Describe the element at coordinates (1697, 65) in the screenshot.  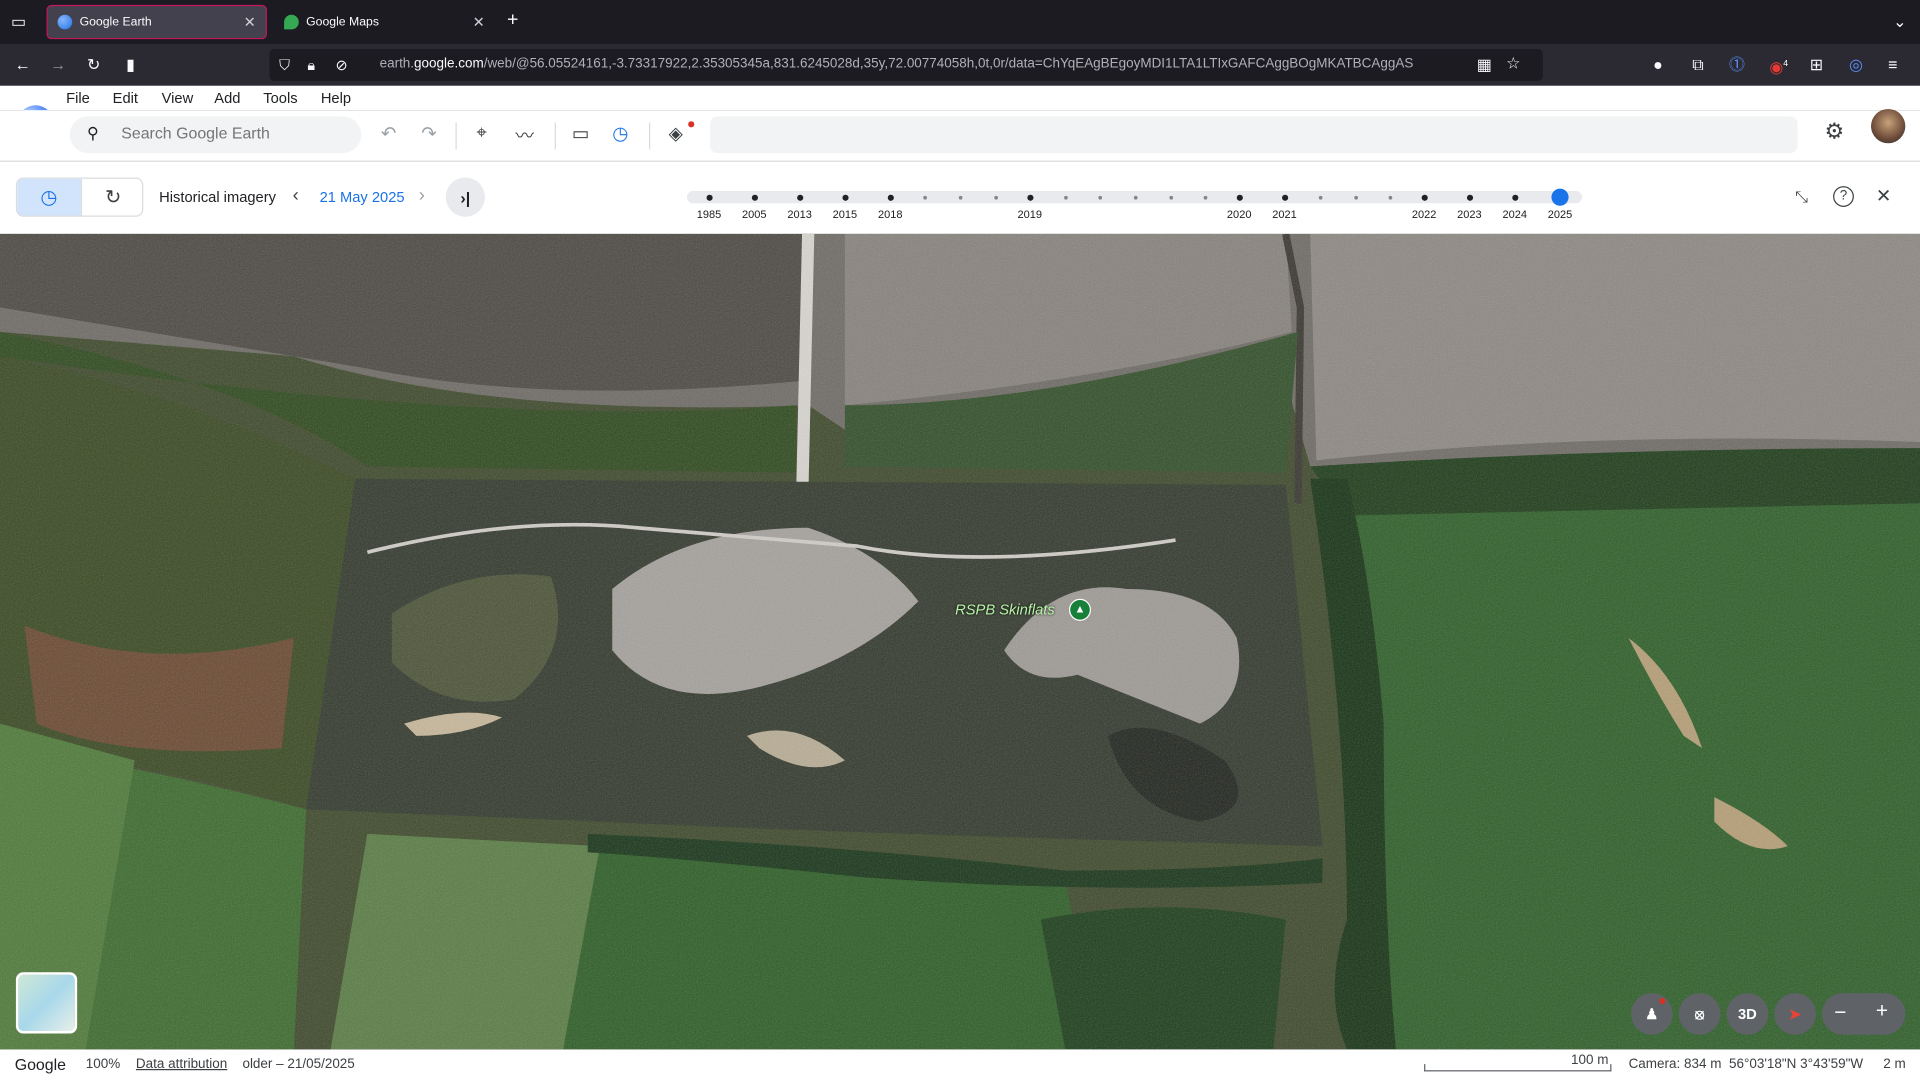
I see `extensions-puzzle-icon: ⧉` at that location.